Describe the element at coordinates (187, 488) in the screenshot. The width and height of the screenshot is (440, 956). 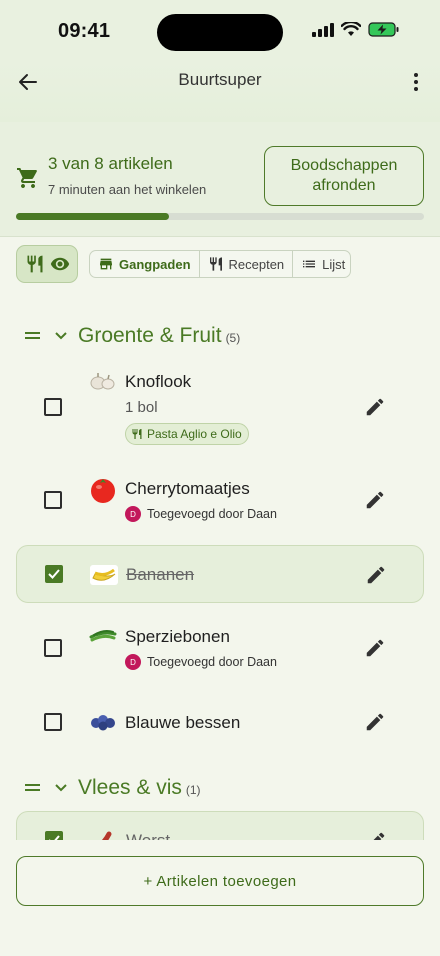
I see `item-name: Cherrytomaatjes` at that location.